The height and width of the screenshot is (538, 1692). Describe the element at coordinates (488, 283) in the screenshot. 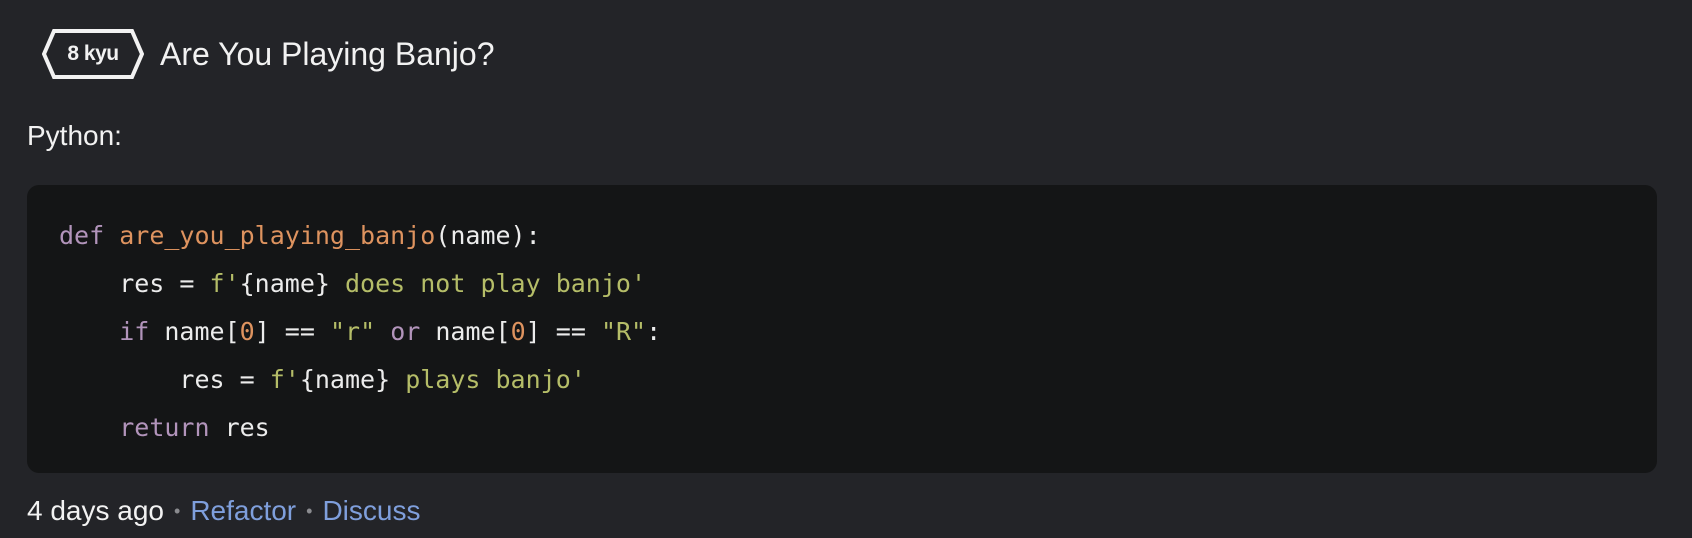

I see `code-token: does not play banjo'` at that location.